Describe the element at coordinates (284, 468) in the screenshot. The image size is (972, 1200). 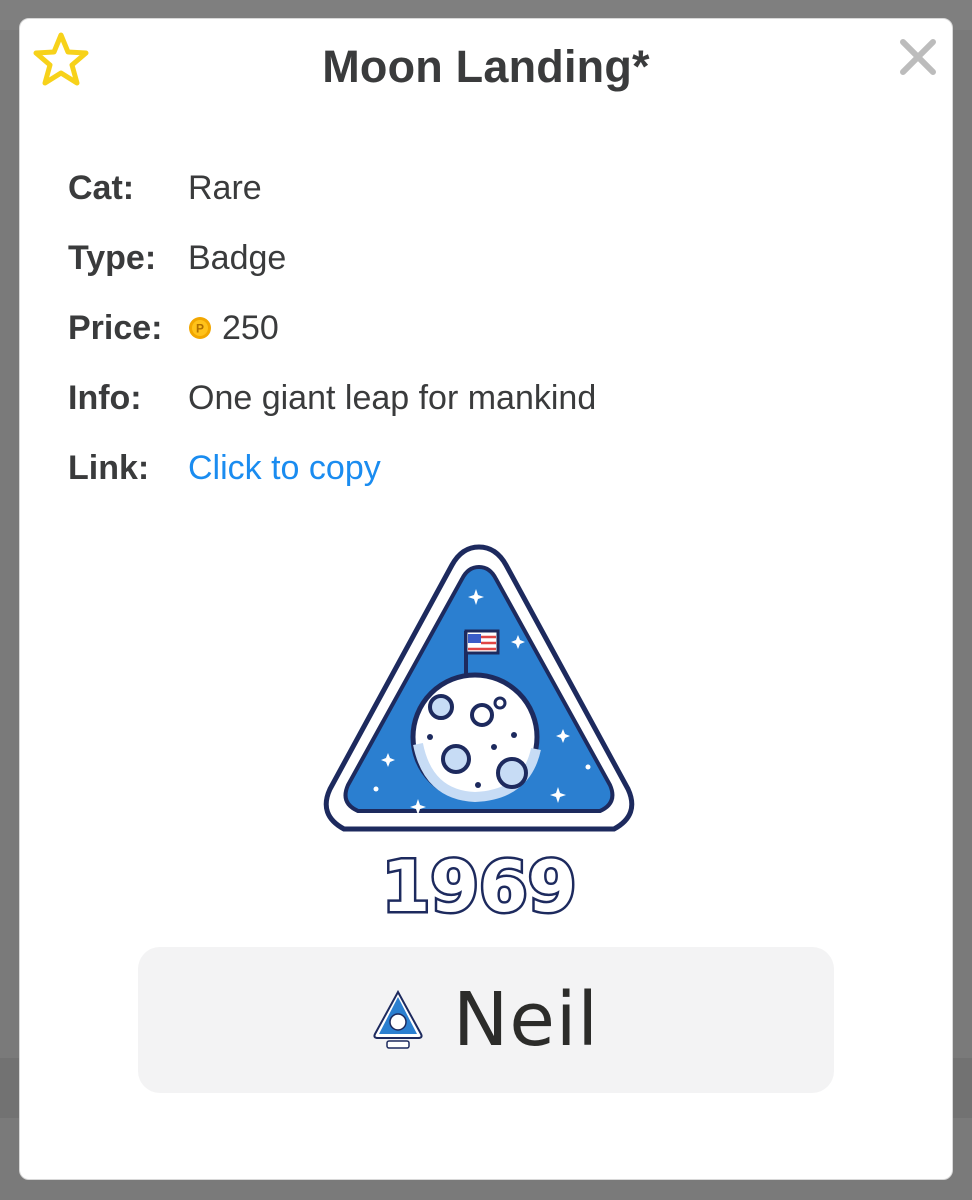
I see `copy-link: Click to copy` at that location.